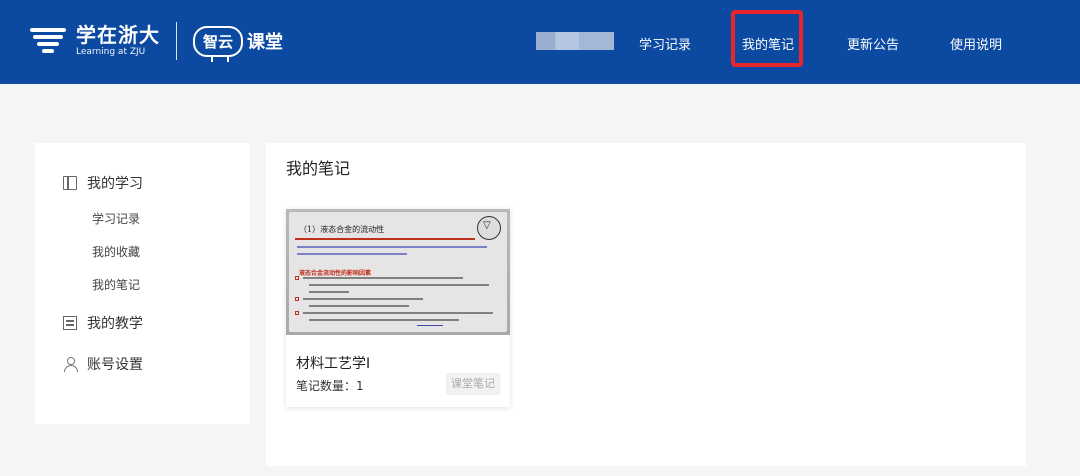 Image resolution: width=1080 pixels, height=476 pixels. What do you see at coordinates (333, 363) in the screenshot?
I see `course-title: 材料工艺学Ⅰ` at bounding box center [333, 363].